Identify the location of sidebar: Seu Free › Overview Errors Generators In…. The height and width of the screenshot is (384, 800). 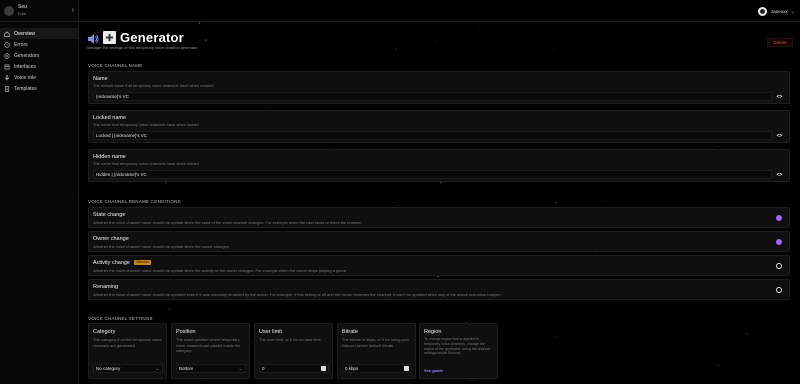
(39, 192).